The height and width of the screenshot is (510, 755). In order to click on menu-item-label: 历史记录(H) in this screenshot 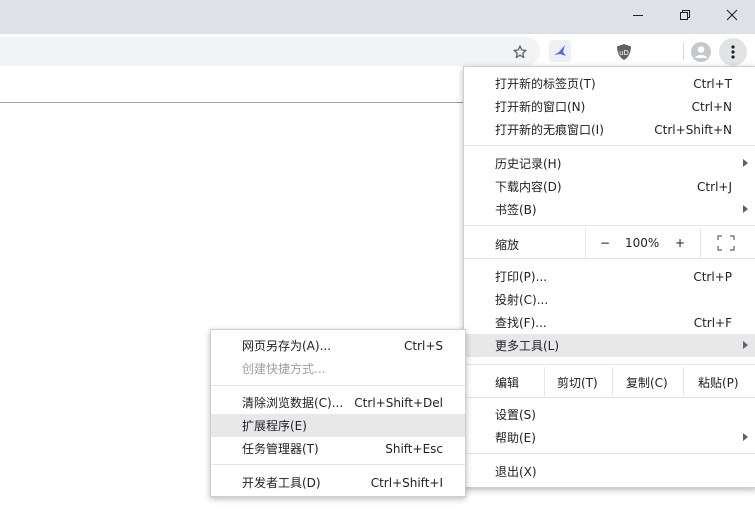, I will do `click(528, 164)`.